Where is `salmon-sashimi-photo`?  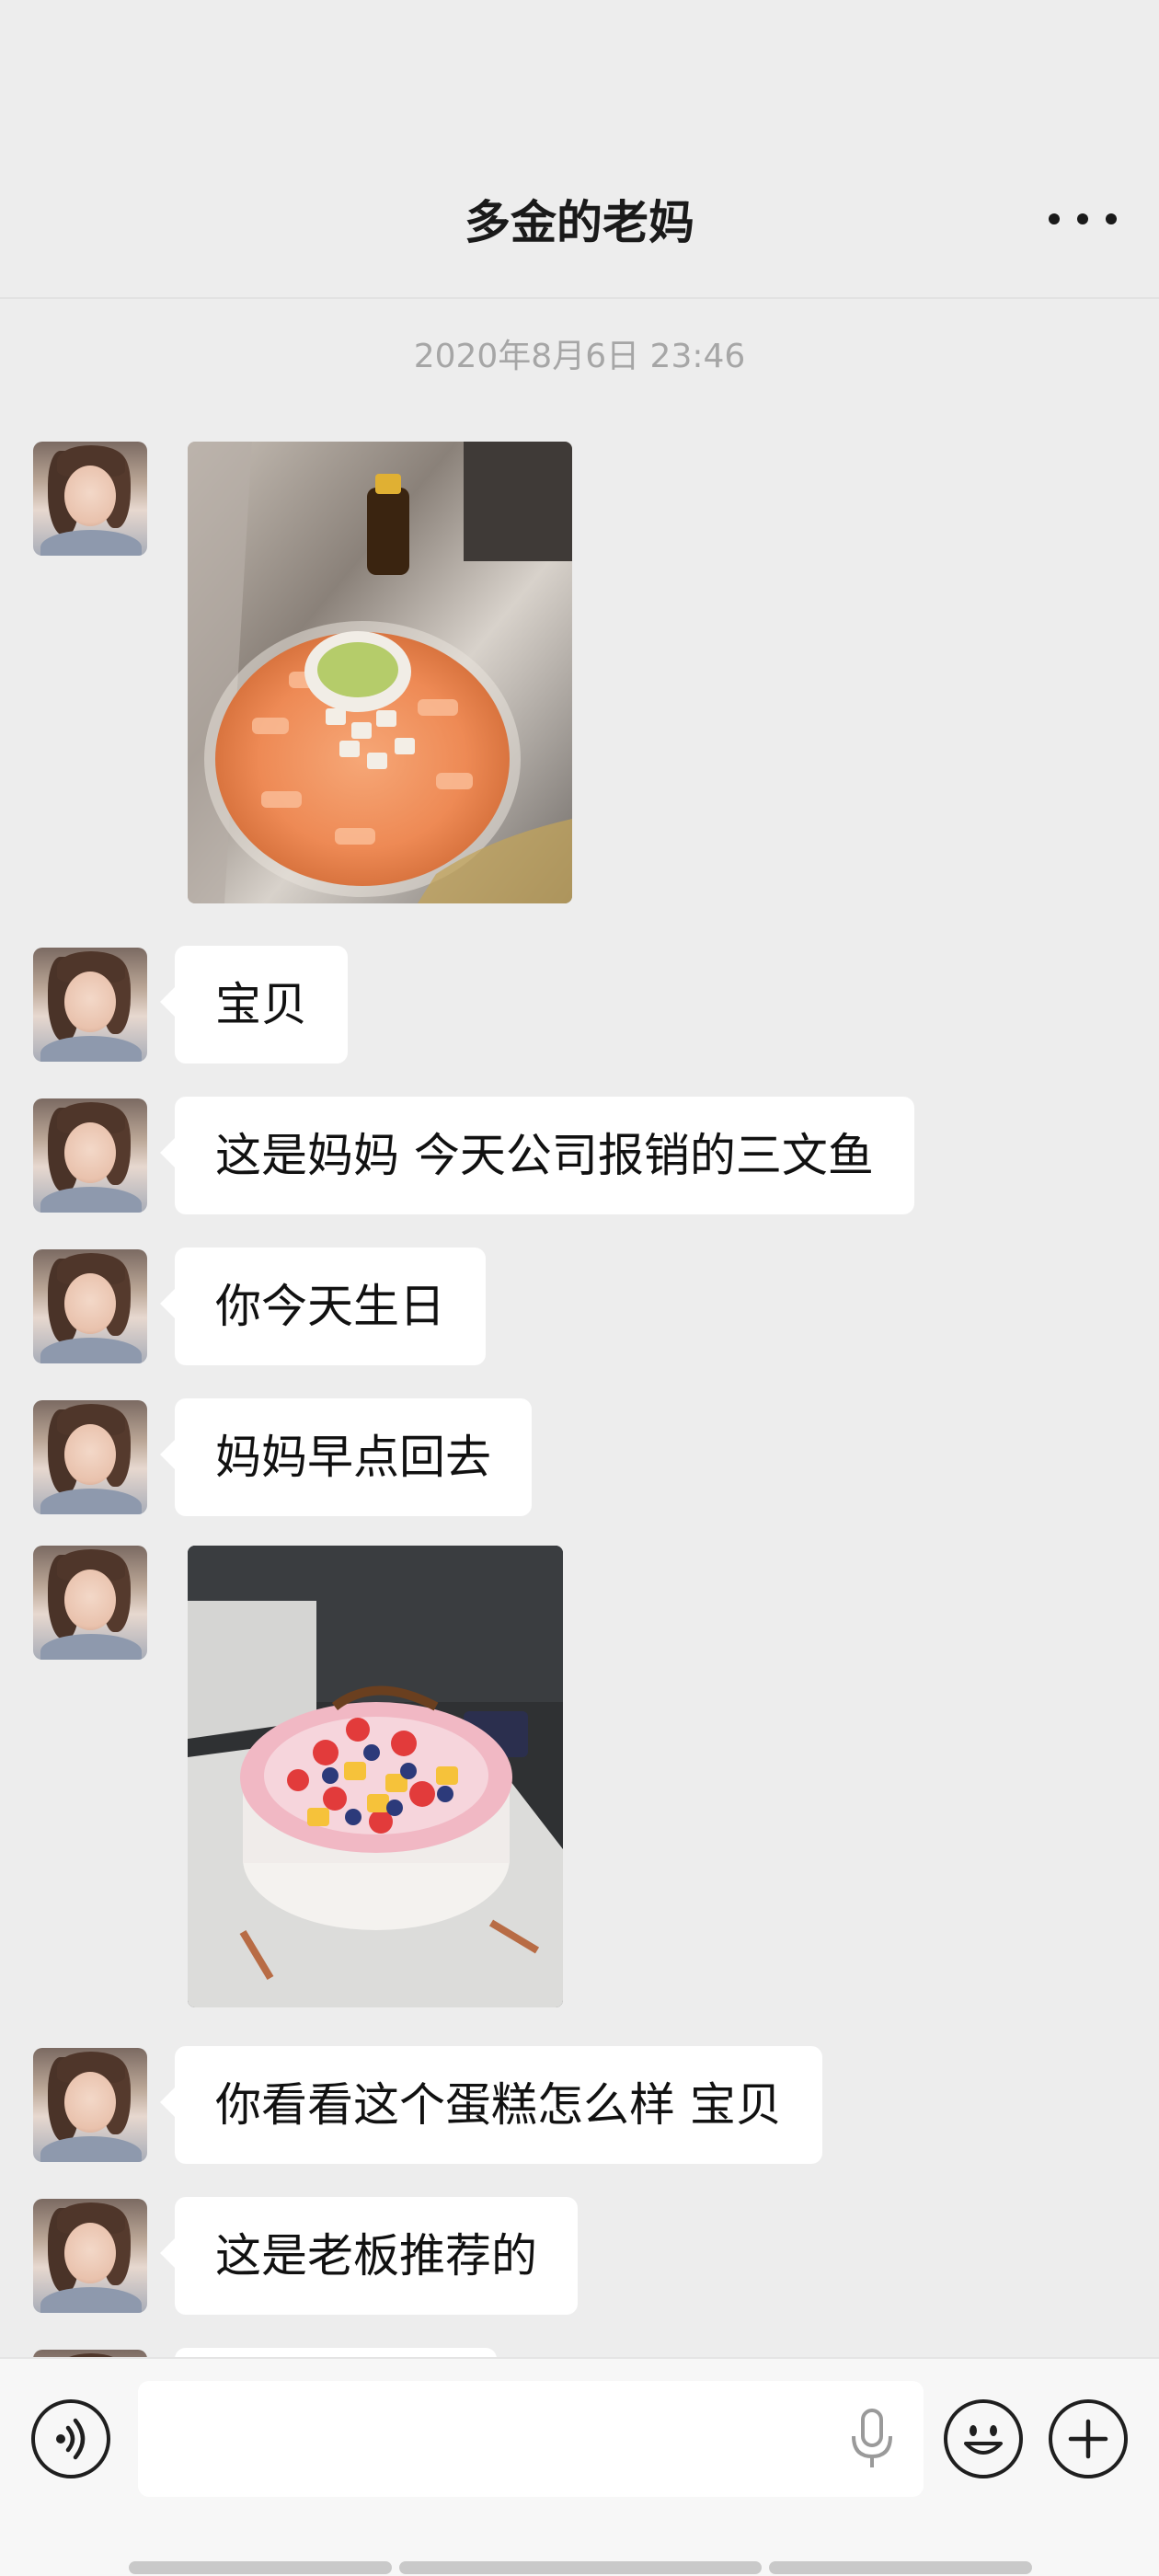 salmon-sashimi-photo is located at coordinates (380, 672).